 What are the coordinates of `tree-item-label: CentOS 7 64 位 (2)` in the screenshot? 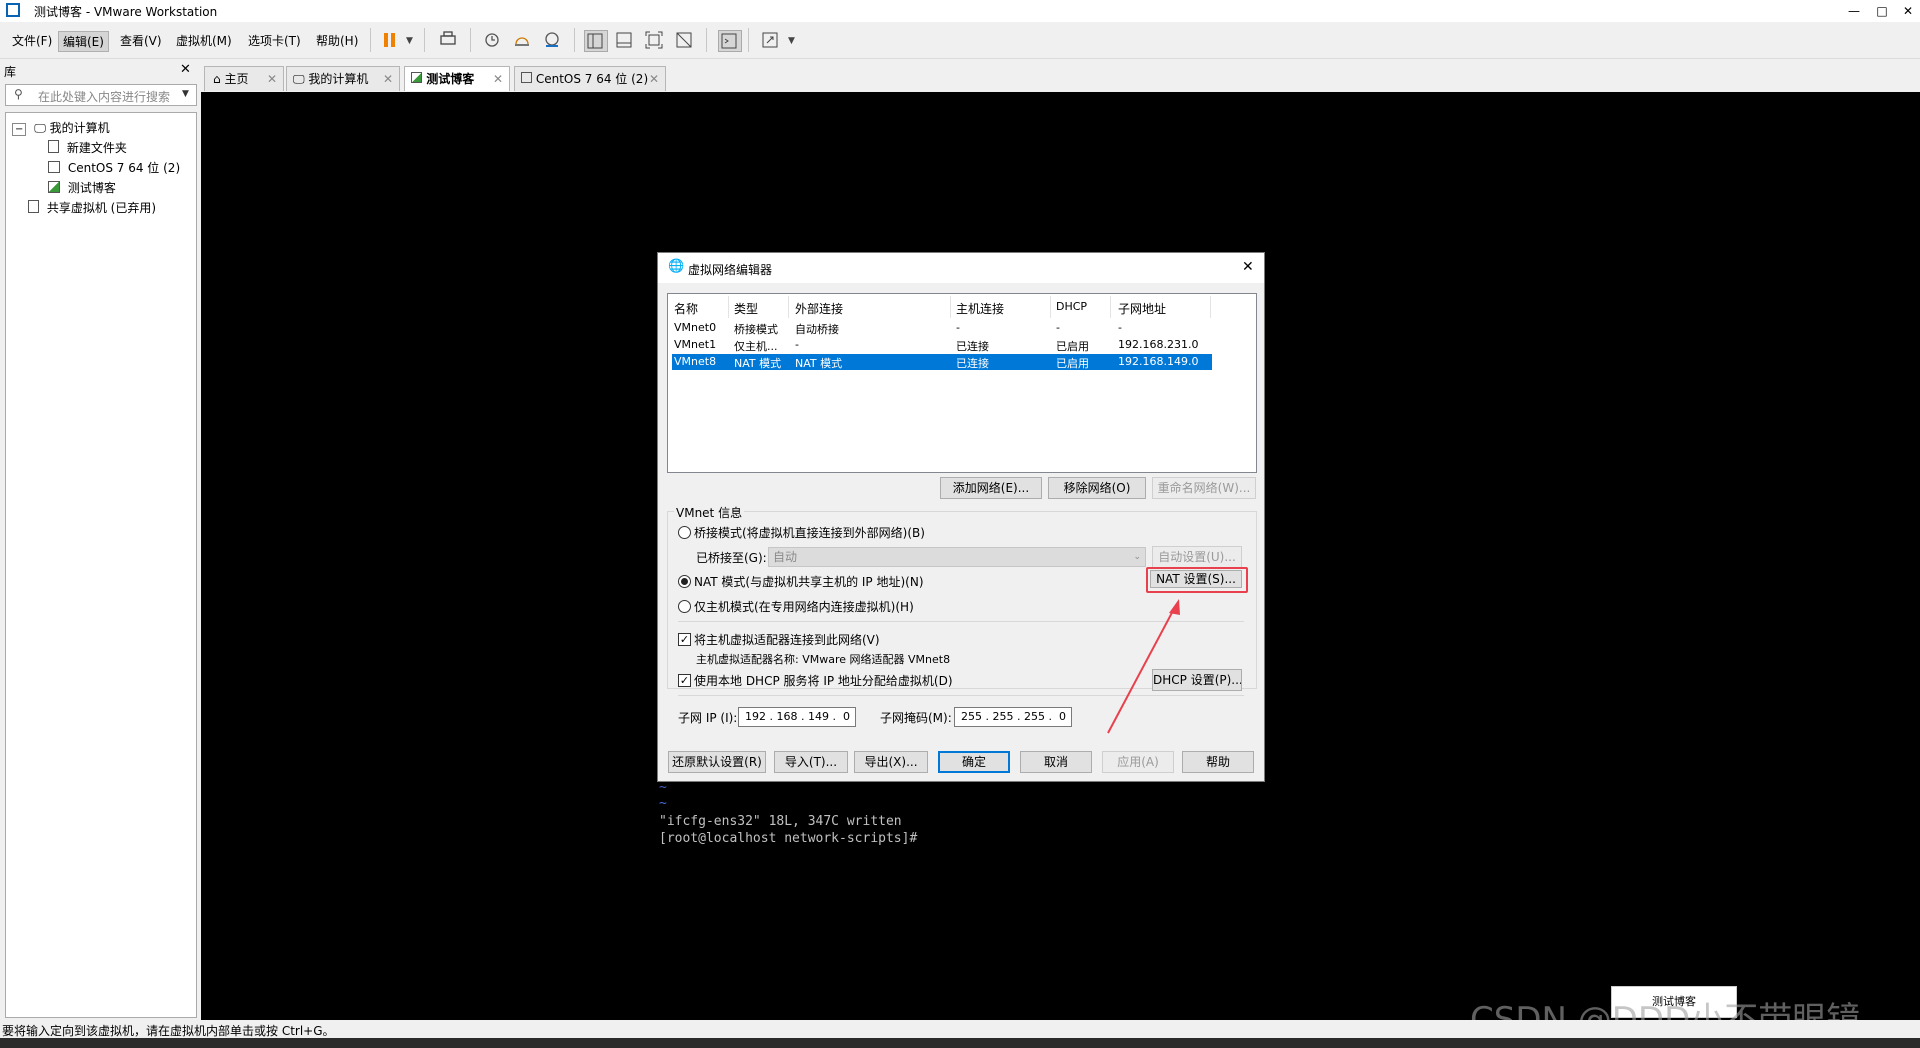 It's located at (124, 168).